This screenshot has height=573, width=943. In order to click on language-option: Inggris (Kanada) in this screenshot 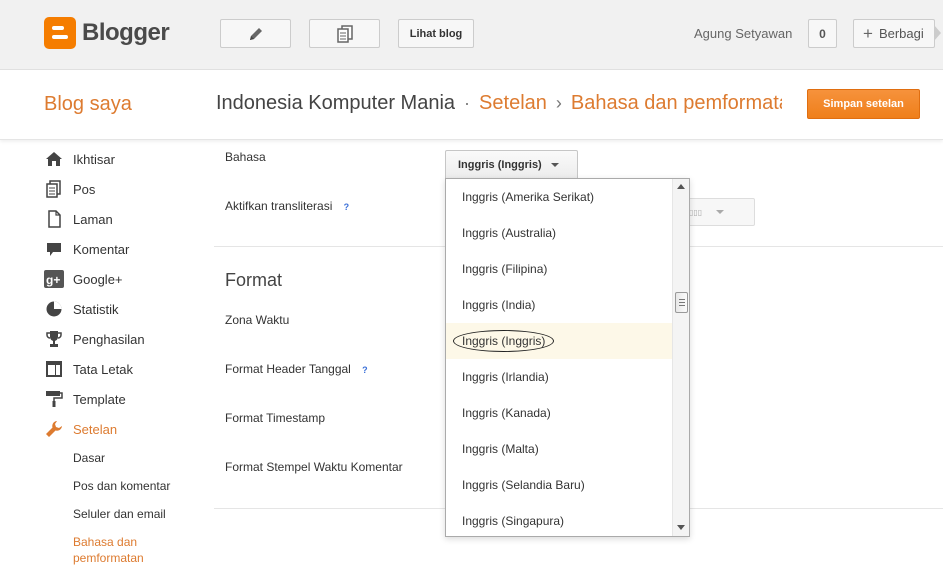, I will do `click(559, 413)`.